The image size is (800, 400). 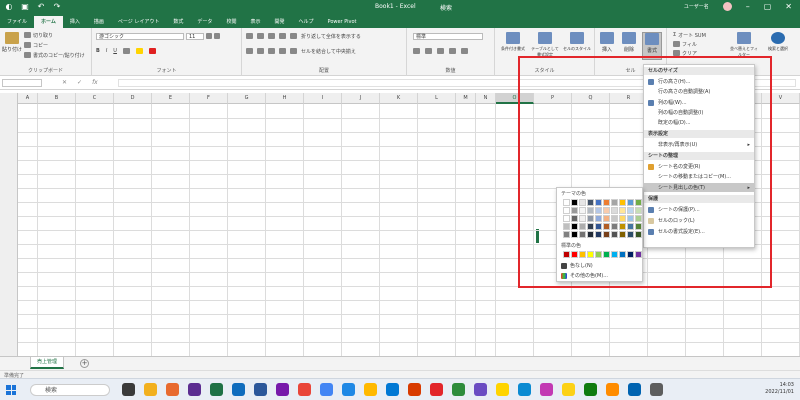 I want to click on tab-data: データ, so click(x=204, y=22).